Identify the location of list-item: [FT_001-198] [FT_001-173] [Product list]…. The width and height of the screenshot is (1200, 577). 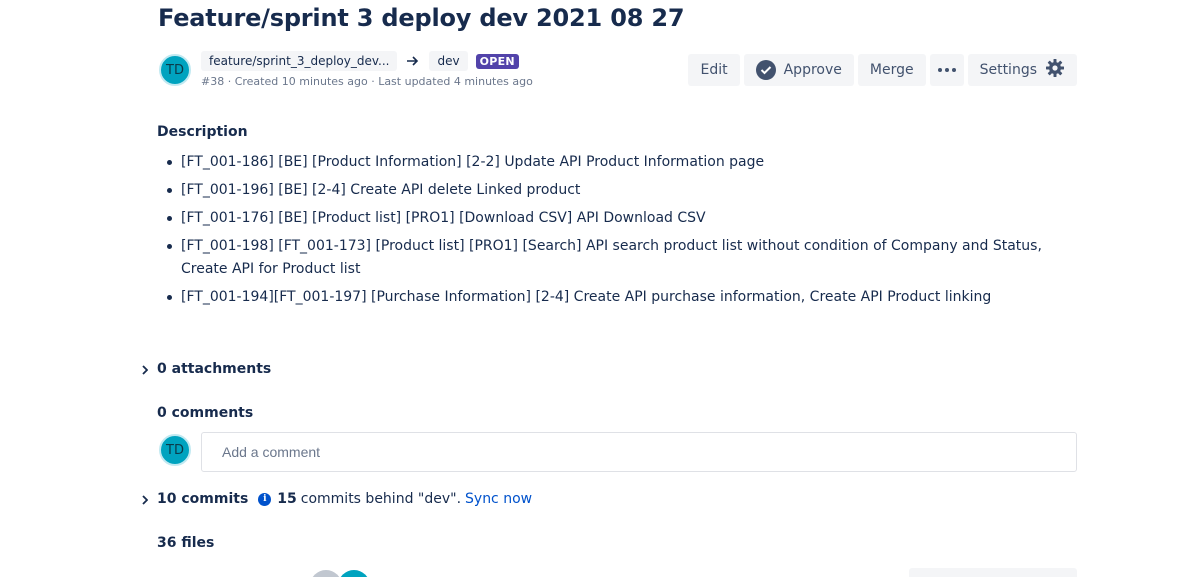
(614, 258).